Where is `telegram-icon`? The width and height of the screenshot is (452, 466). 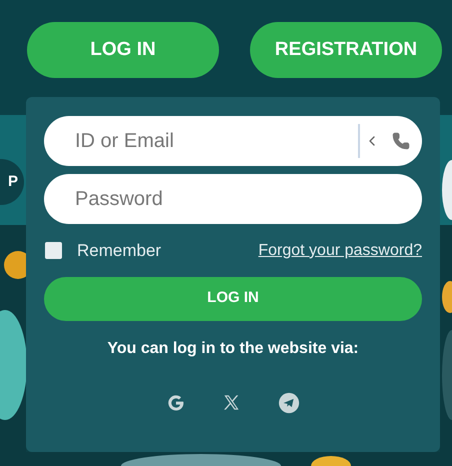
telegram-icon is located at coordinates (289, 403).